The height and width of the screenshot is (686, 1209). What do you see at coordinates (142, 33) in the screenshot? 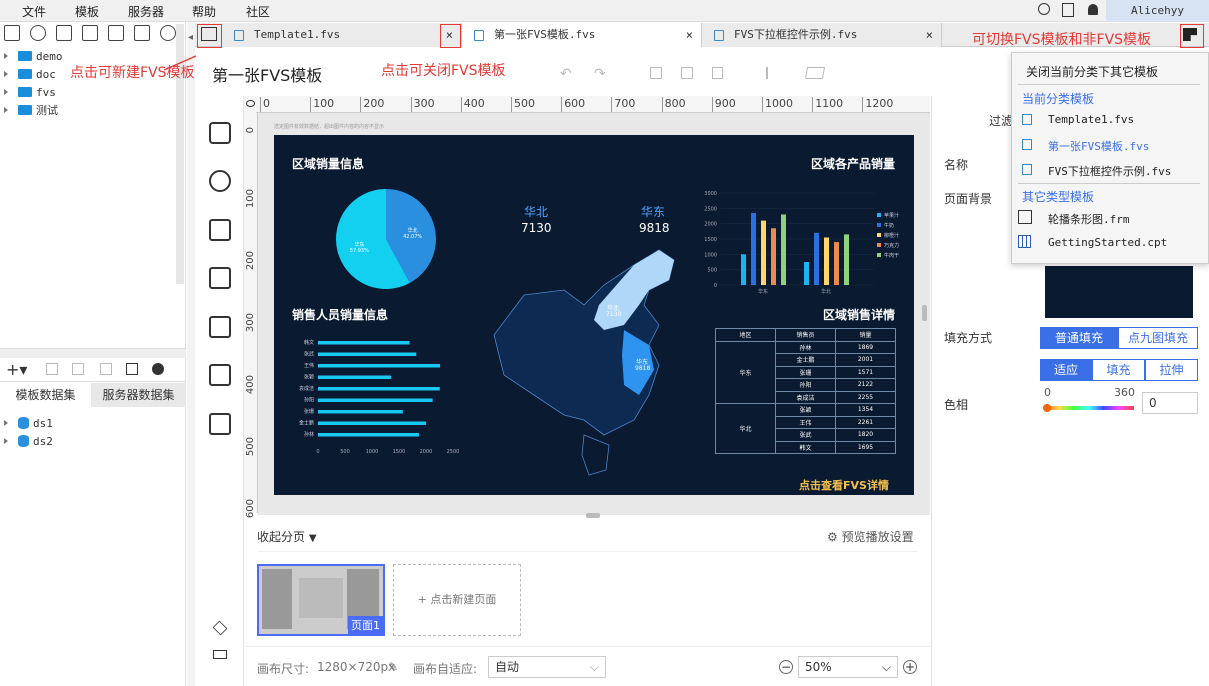
I see `copy-icon` at bounding box center [142, 33].